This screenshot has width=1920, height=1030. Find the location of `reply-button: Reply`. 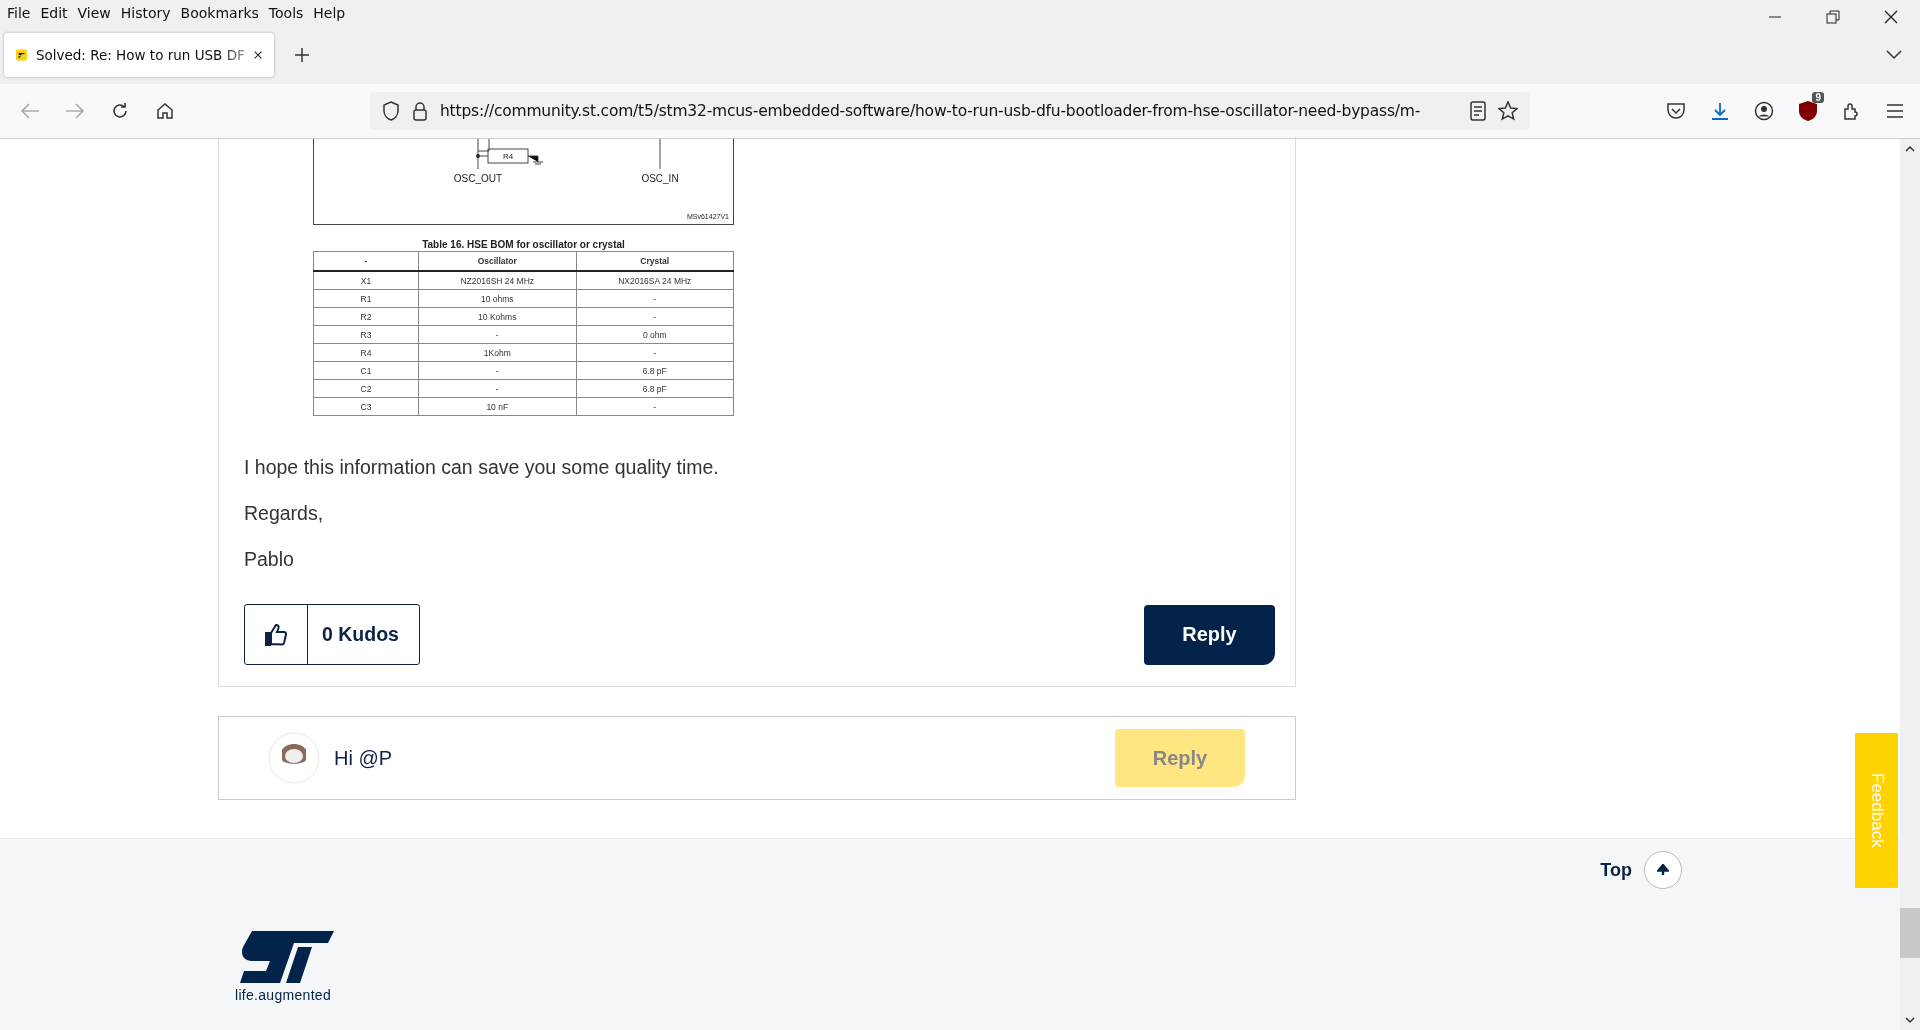

reply-button: Reply is located at coordinates (1209, 634).